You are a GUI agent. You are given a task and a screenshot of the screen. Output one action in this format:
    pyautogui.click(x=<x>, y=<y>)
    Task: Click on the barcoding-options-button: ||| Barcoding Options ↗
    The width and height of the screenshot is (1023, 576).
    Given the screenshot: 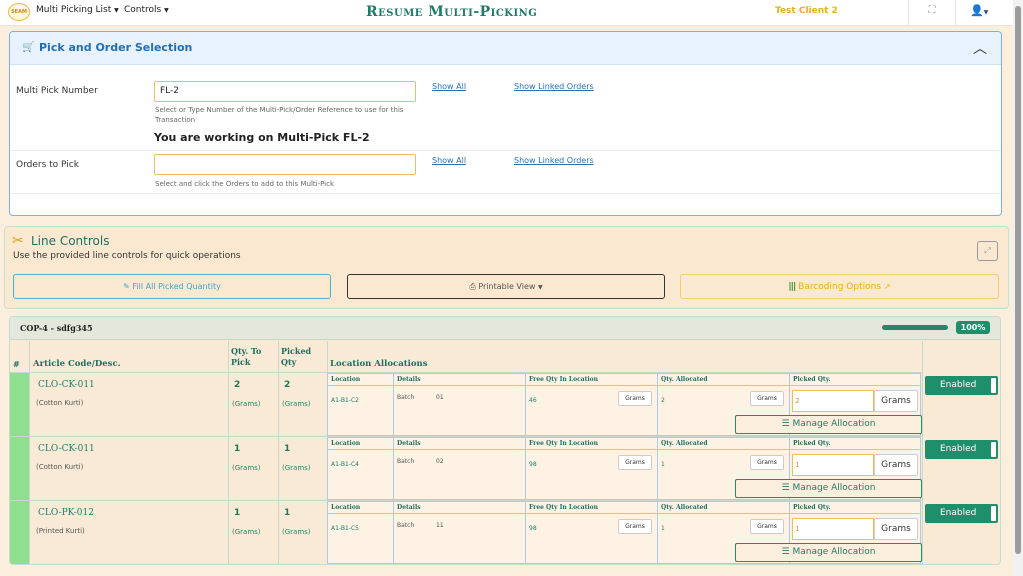 What is the action you would take?
    pyautogui.click(x=839, y=286)
    